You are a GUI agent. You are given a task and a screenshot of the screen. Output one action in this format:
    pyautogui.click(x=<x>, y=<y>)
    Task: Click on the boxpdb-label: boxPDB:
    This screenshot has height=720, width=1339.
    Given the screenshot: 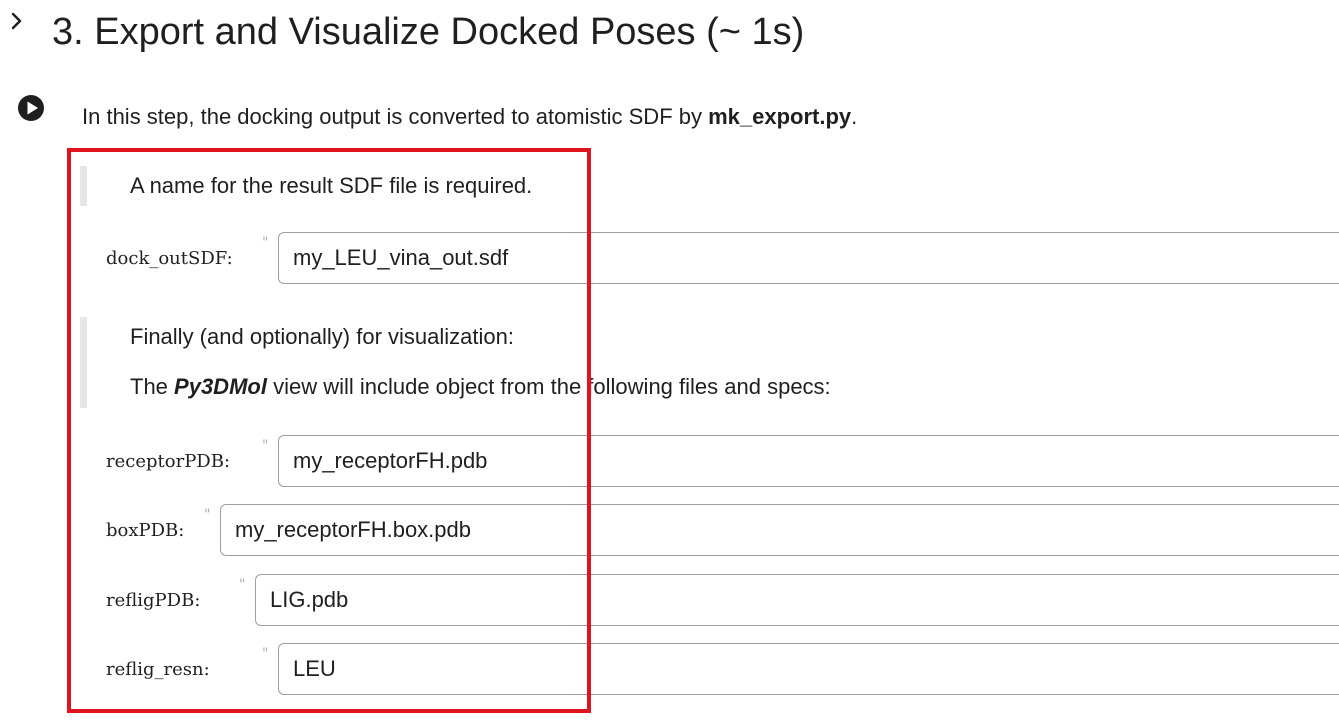 What is the action you would take?
    pyautogui.click(x=145, y=530)
    